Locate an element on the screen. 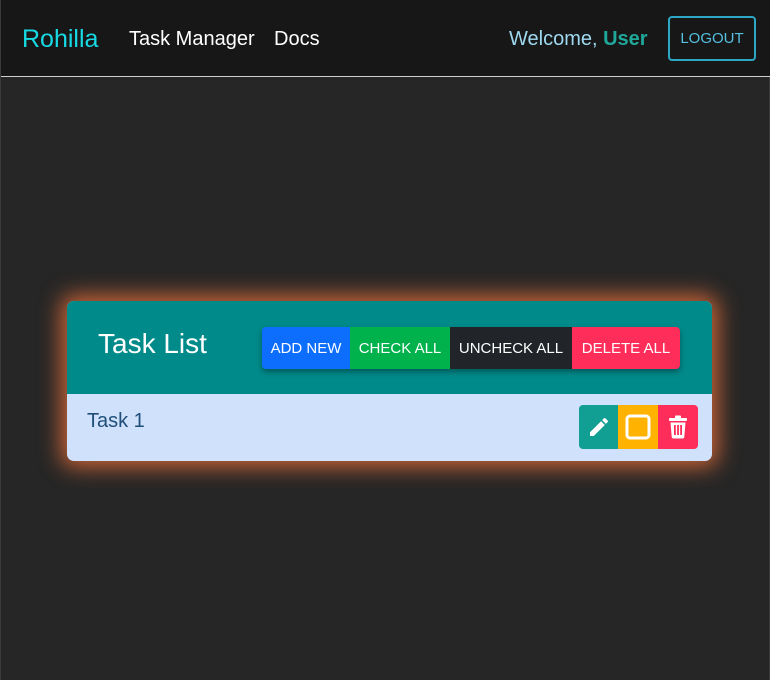 This screenshot has width=770, height=680. welcome-message: Welcome, User is located at coordinates (578, 39).